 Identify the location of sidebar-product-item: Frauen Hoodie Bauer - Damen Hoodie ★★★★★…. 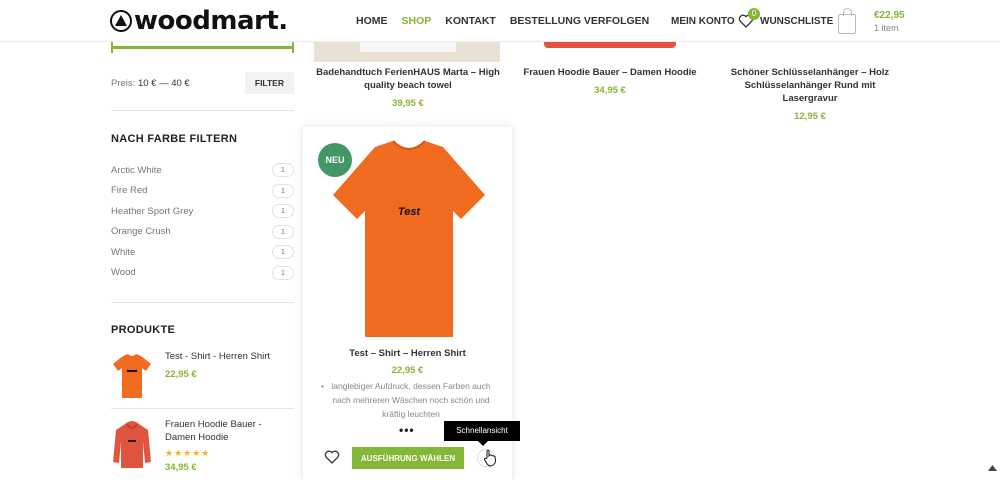
(202, 446).